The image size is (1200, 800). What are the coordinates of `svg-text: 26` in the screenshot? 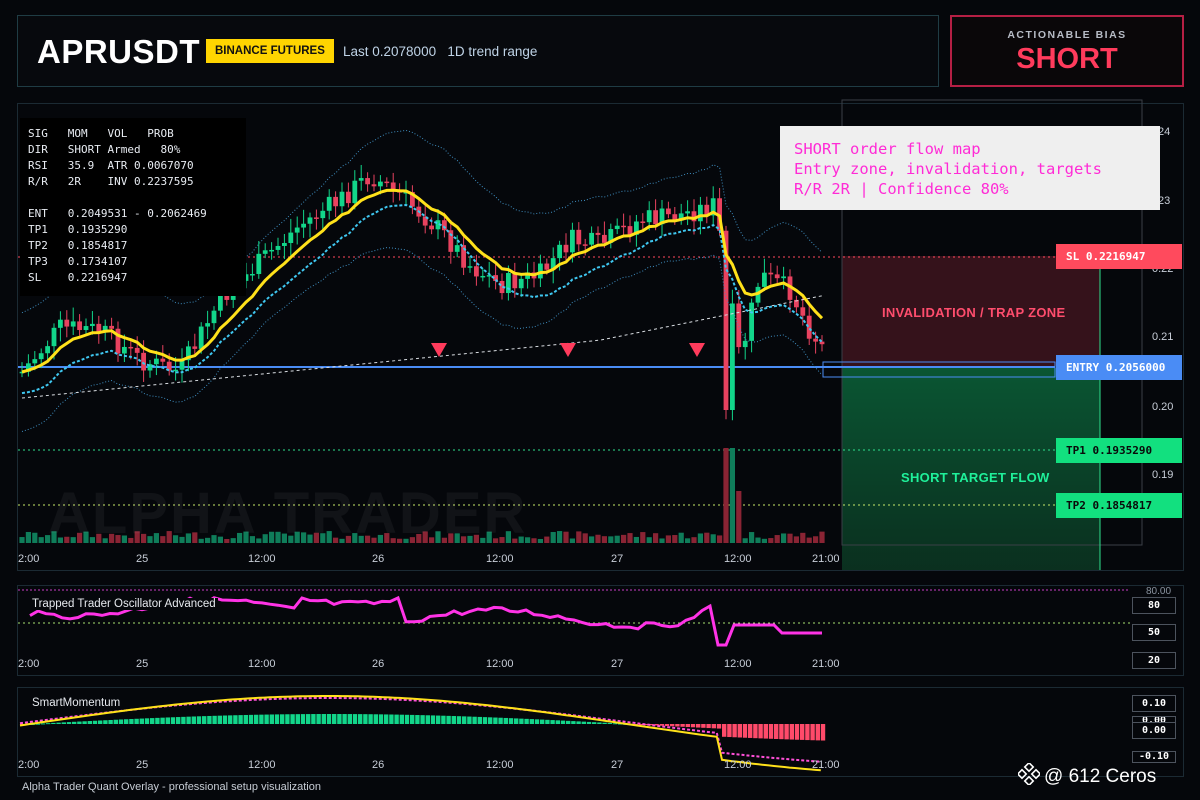 It's located at (378, 559).